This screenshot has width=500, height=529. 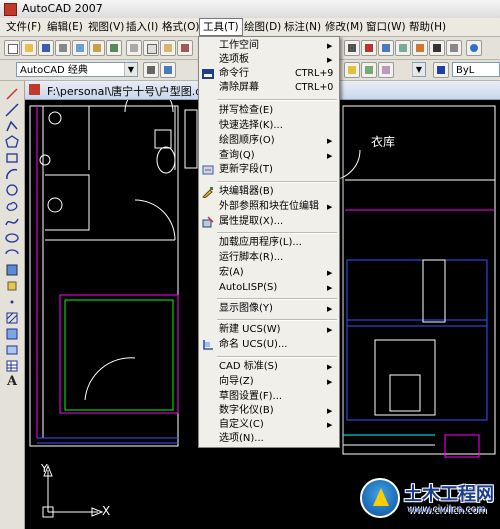 What do you see at coordinates (369, 70) in the screenshot?
I see `layer-previous-icon` at bounding box center [369, 70].